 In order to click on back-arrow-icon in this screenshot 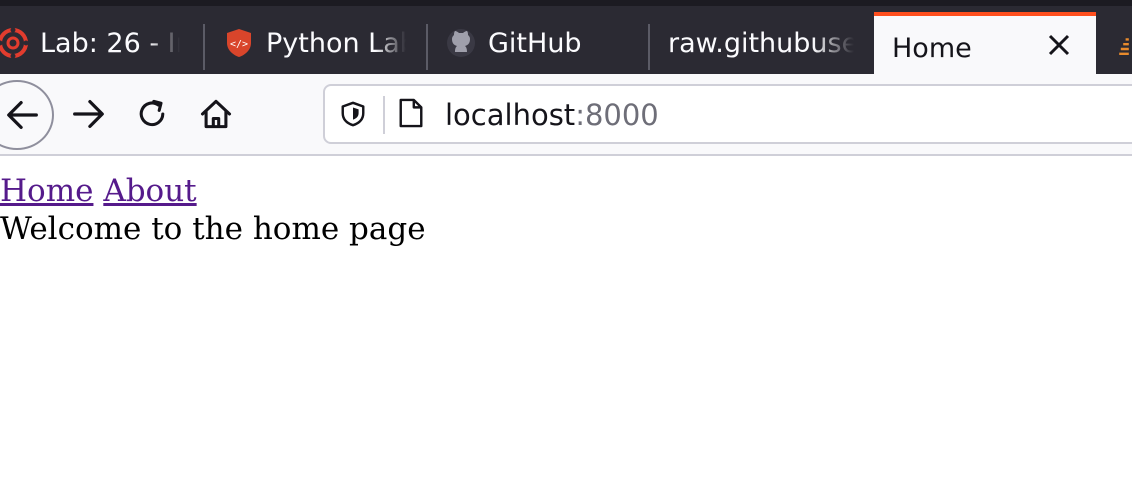, I will do `click(23, 115)`.